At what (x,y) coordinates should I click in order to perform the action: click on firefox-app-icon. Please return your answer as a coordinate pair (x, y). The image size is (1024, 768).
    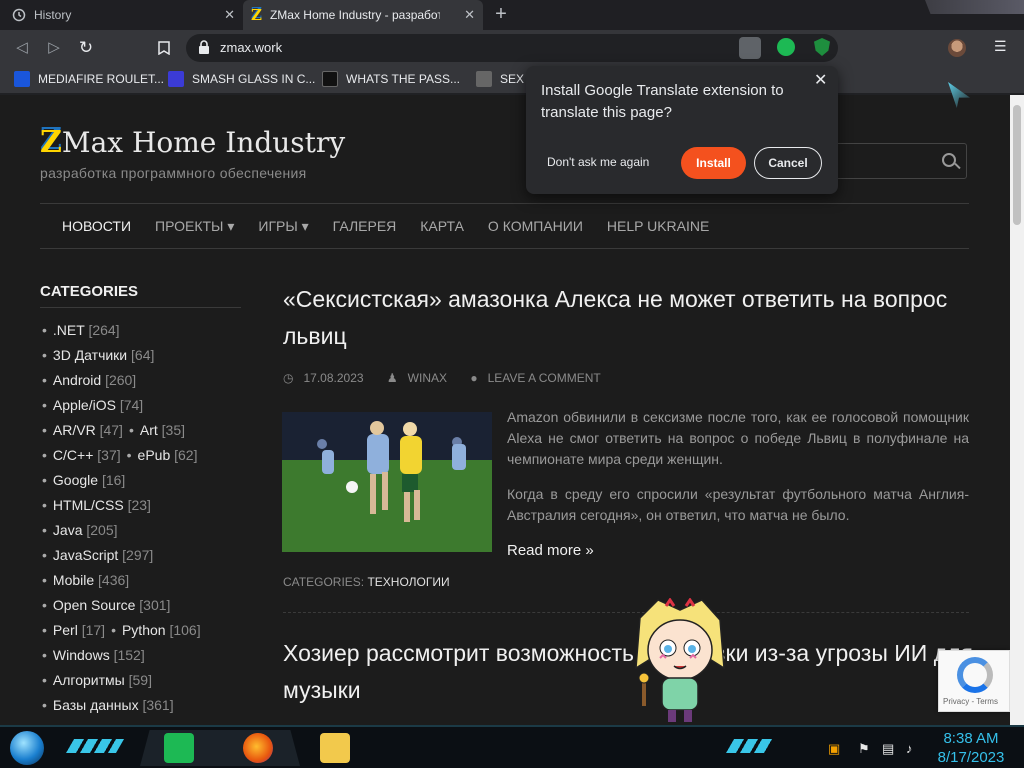
    Looking at the image, I should click on (258, 748).